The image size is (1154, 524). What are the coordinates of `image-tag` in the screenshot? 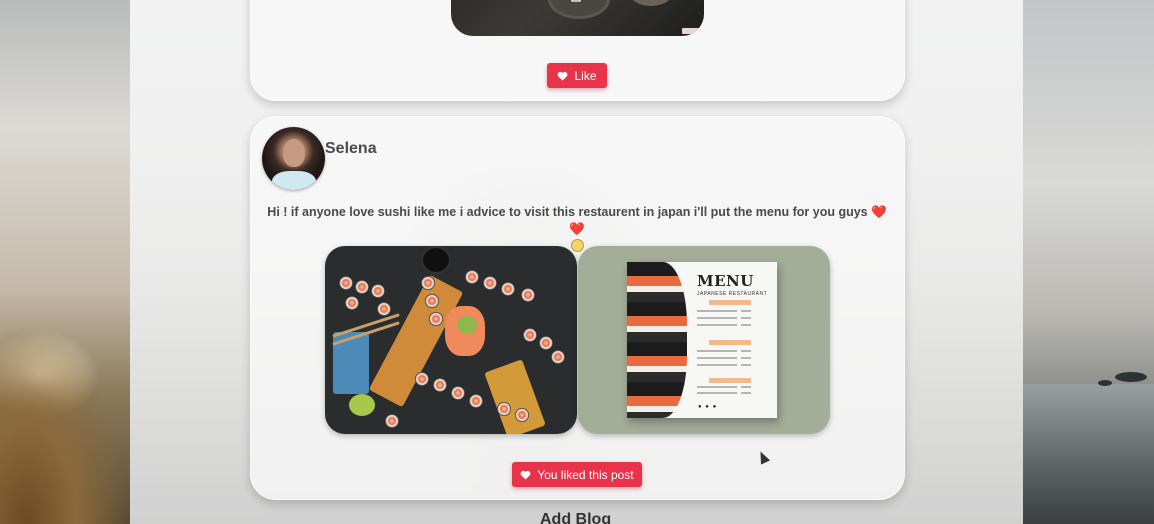 It's located at (691, 31).